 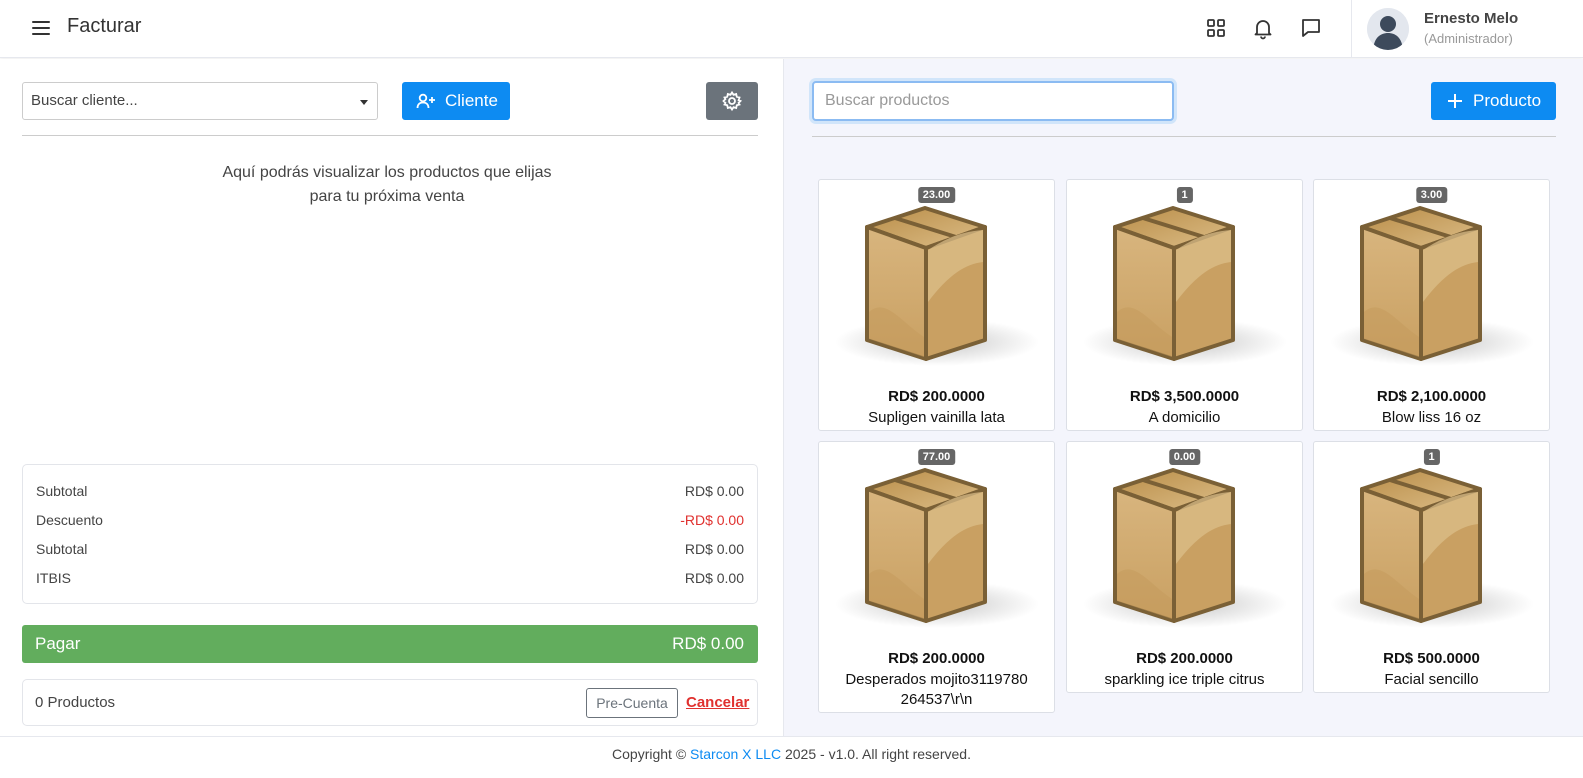 I want to click on product-name: Blow liss 16 oz, so click(x=1431, y=417).